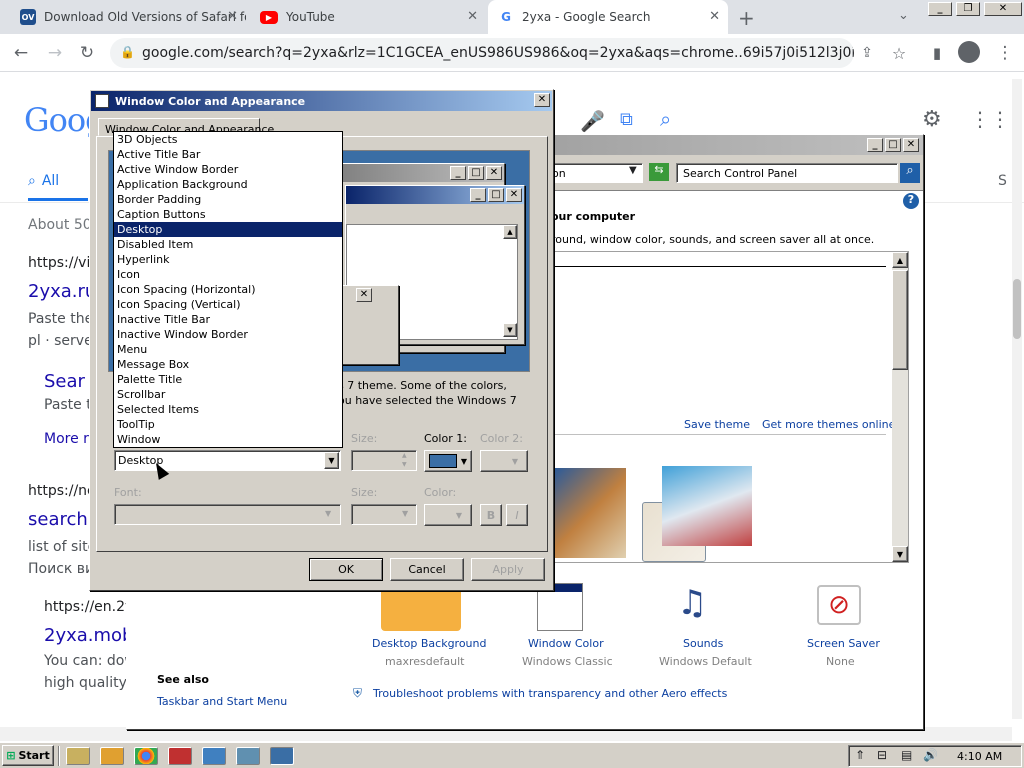  What do you see at coordinates (228, 409) in the screenshot?
I see `dropdown-item: Selected Items` at bounding box center [228, 409].